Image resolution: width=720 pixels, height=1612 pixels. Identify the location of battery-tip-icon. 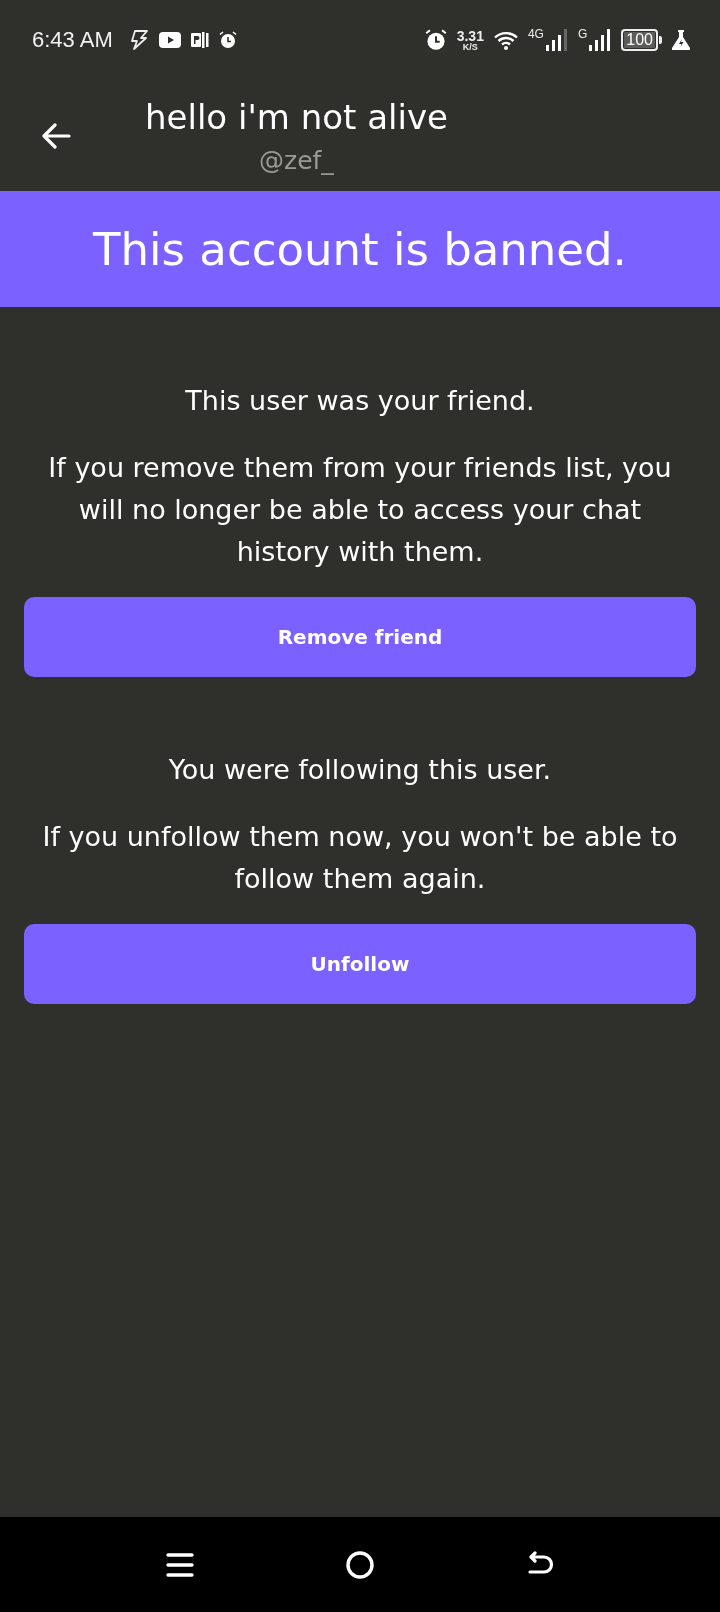
(660, 40).